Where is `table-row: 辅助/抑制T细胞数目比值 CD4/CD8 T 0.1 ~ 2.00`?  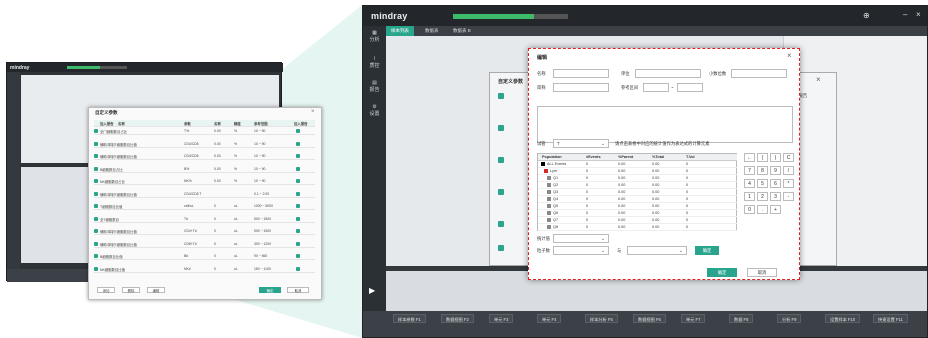 table-row: 辅助/抑制T细胞数目比值 CD4/CD8 T 0.1 ~ 2.00 is located at coordinates (204, 194).